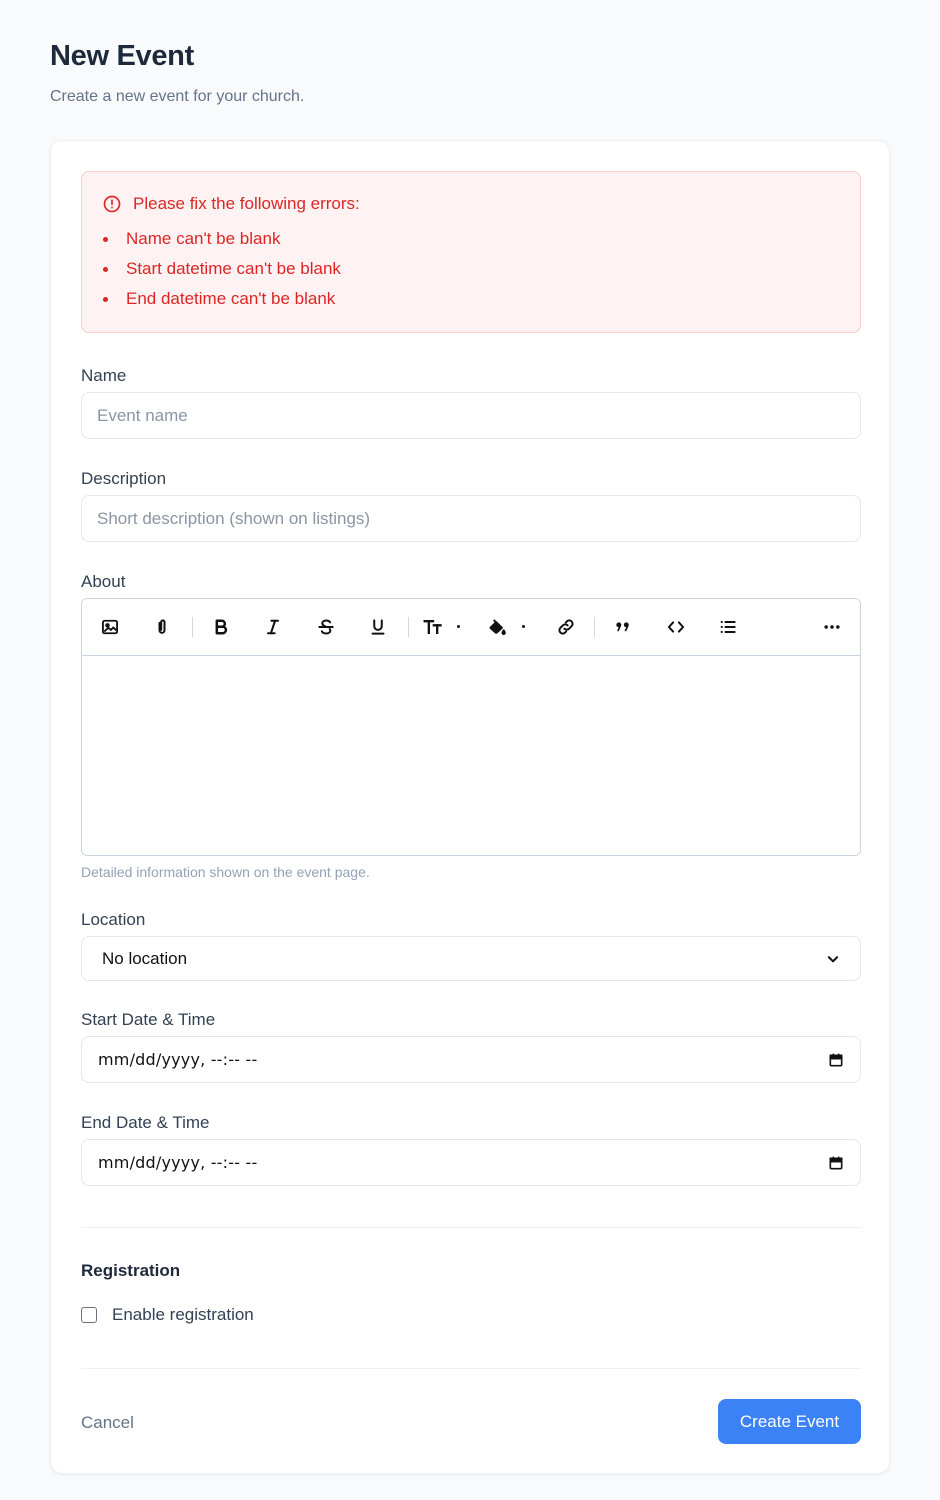  I want to click on registration-title: Registration, so click(131, 1270).